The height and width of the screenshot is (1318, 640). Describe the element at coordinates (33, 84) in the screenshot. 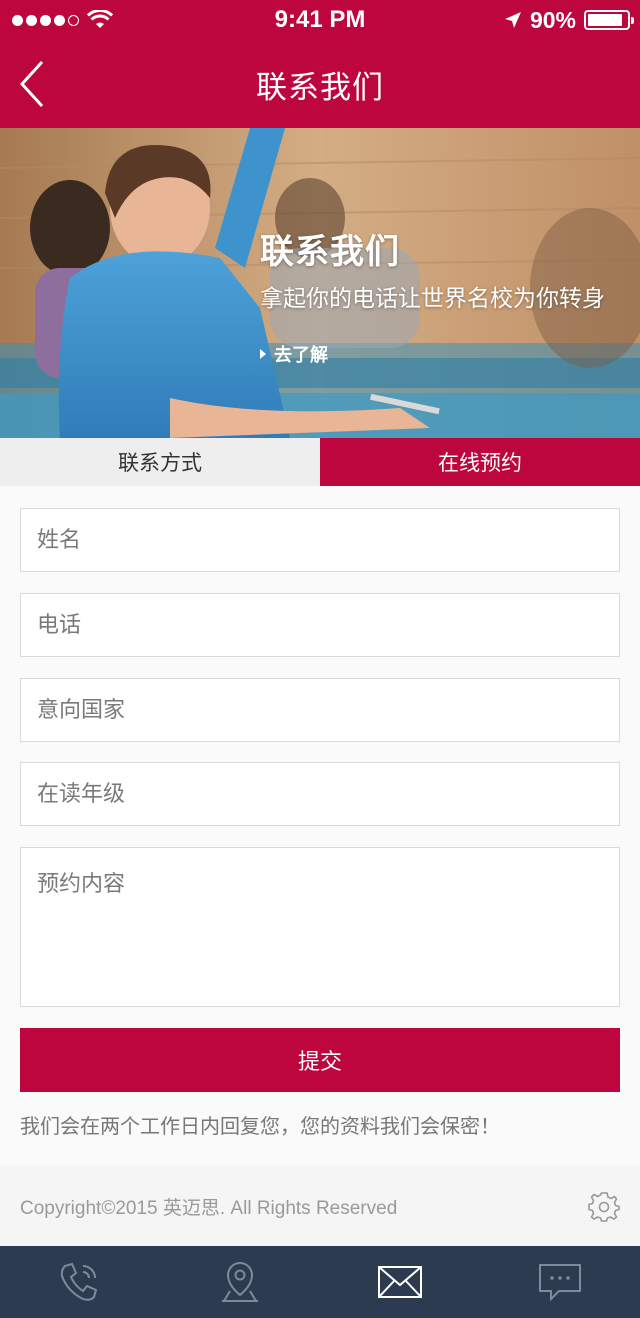

I see `chevron-left-icon` at that location.